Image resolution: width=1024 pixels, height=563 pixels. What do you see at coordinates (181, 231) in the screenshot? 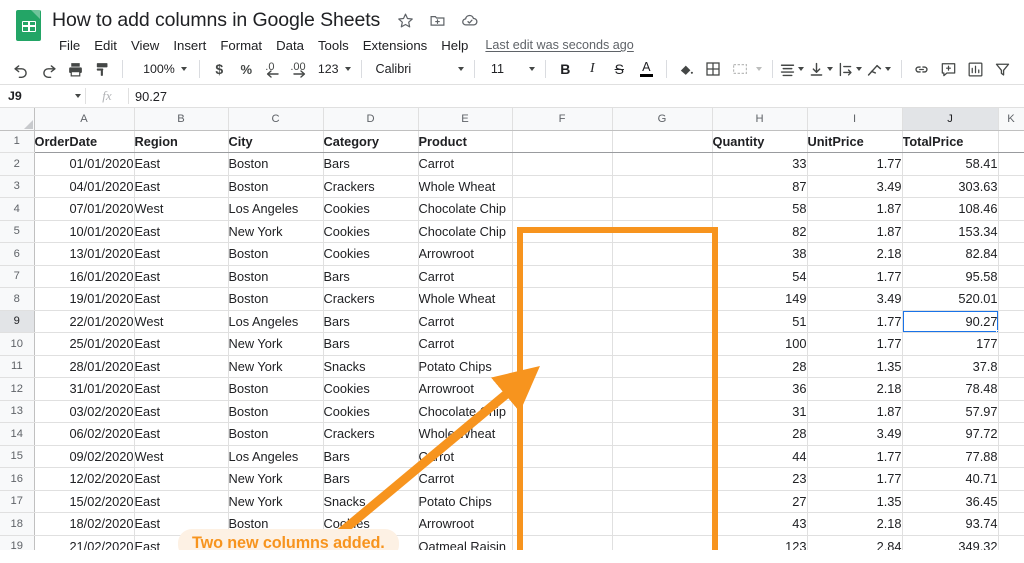
I see `cell-b5: East` at bounding box center [181, 231].